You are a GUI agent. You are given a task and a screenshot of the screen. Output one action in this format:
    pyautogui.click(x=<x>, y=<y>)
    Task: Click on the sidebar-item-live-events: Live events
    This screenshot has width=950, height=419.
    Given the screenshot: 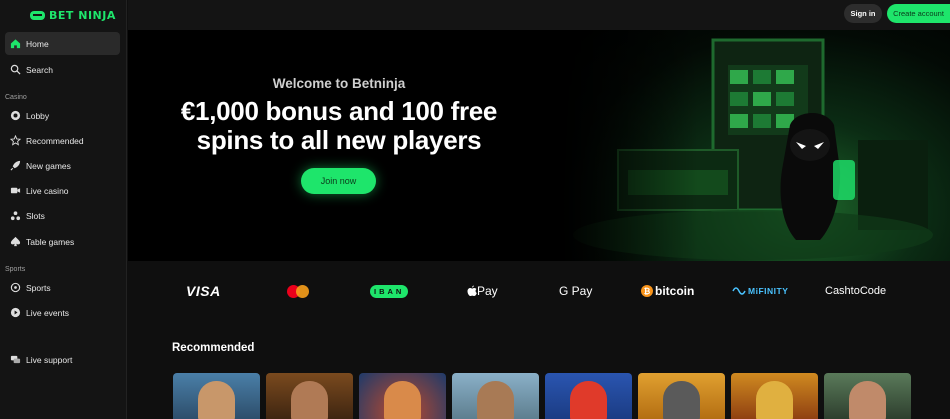 What is the action you would take?
    pyautogui.click(x=62, y=312)
    